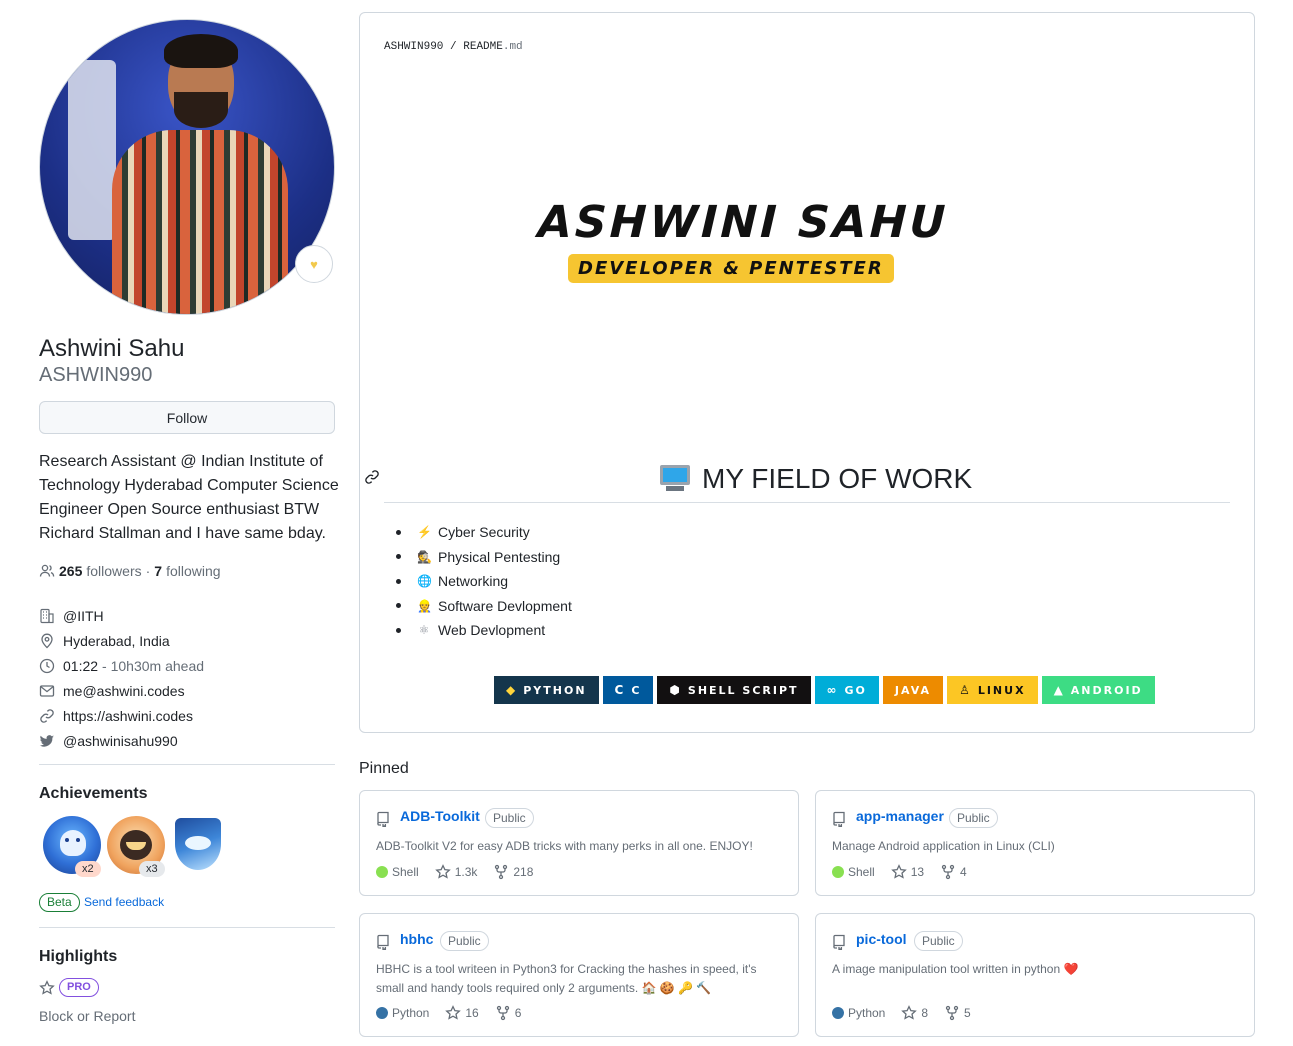 Image resolution: width=1293 pixels, height=1046 pixels. I want to click on heading-anchor-link-icon, so click(372, 479).